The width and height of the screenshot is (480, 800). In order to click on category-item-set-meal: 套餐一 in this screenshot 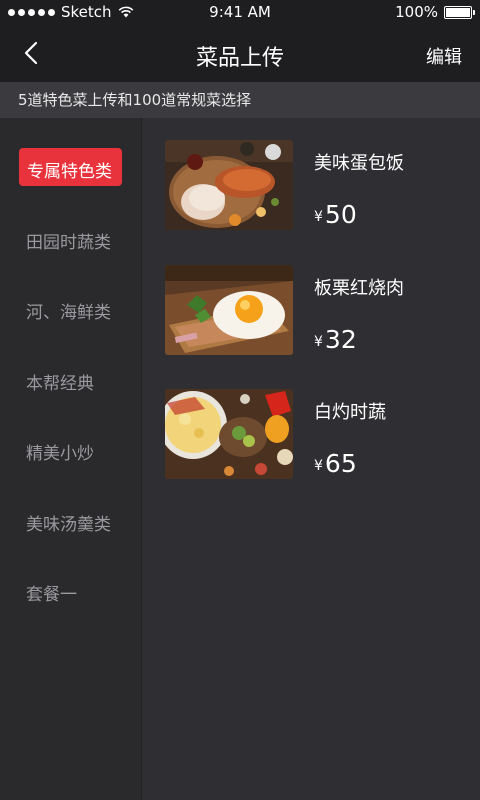, I will do `click(71, 590)`.